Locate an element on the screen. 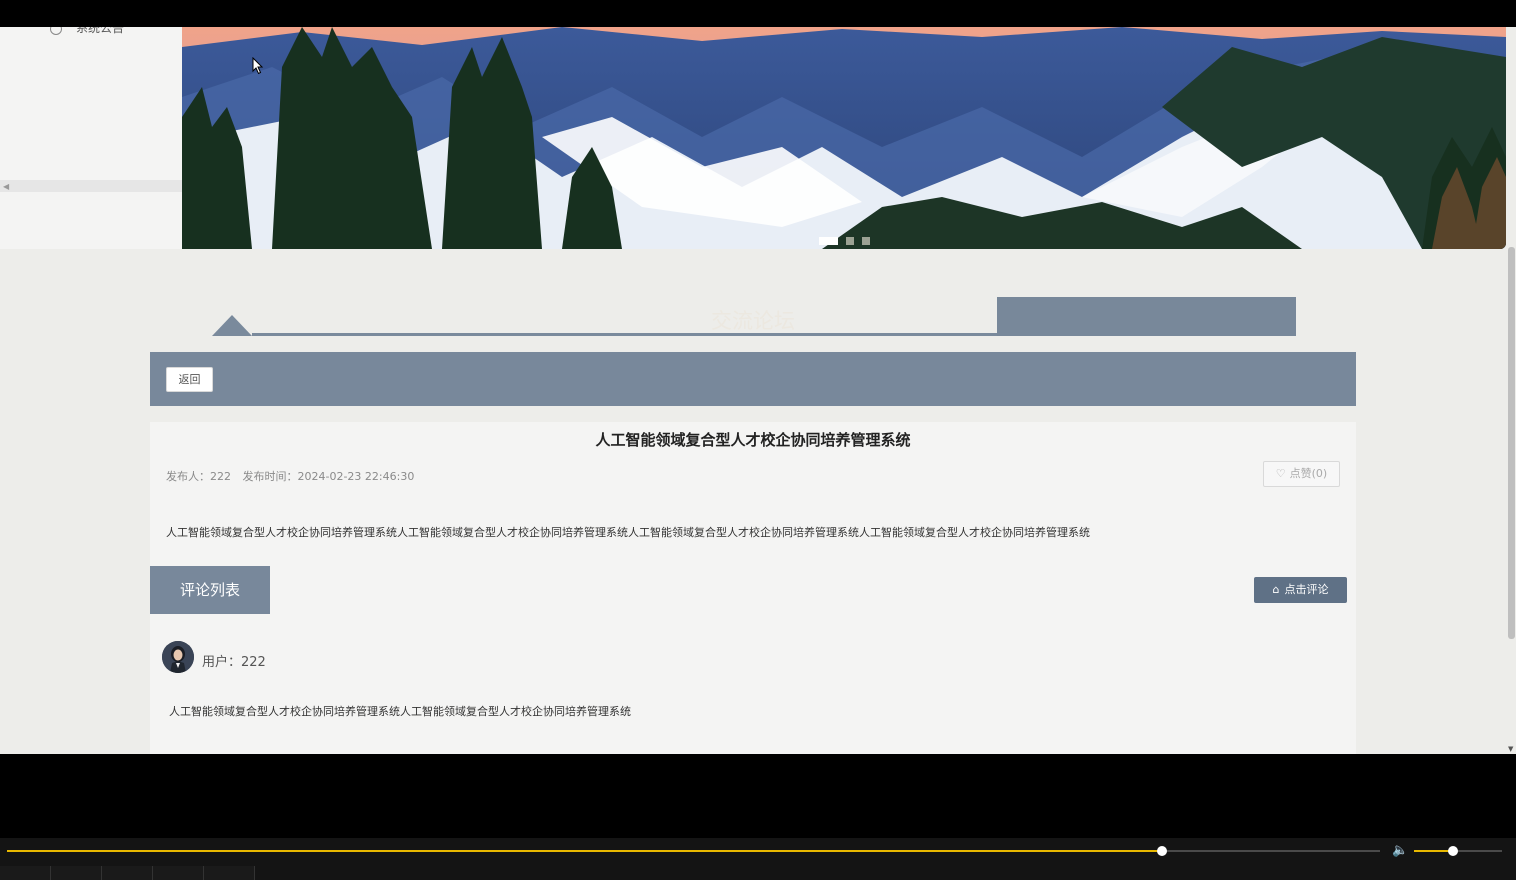  home-icon: ⌂ is located at coordinates (1276, 589).